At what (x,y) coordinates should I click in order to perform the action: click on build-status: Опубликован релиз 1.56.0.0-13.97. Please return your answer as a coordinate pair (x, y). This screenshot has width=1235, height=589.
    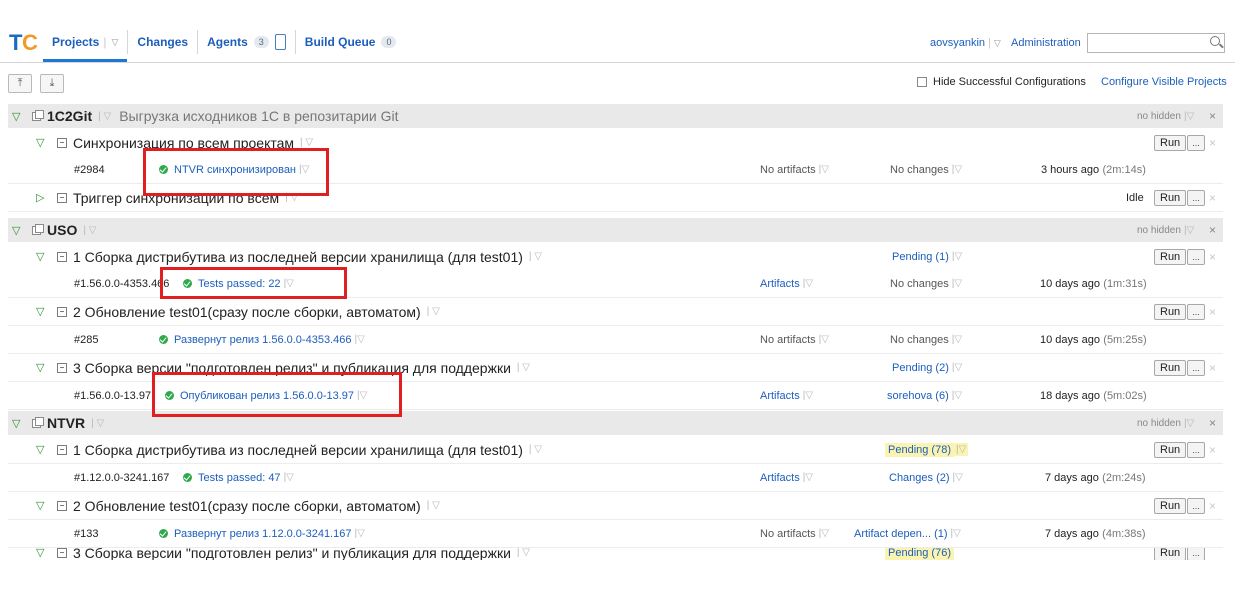
    Looking at the image, I should click on (267, 396).